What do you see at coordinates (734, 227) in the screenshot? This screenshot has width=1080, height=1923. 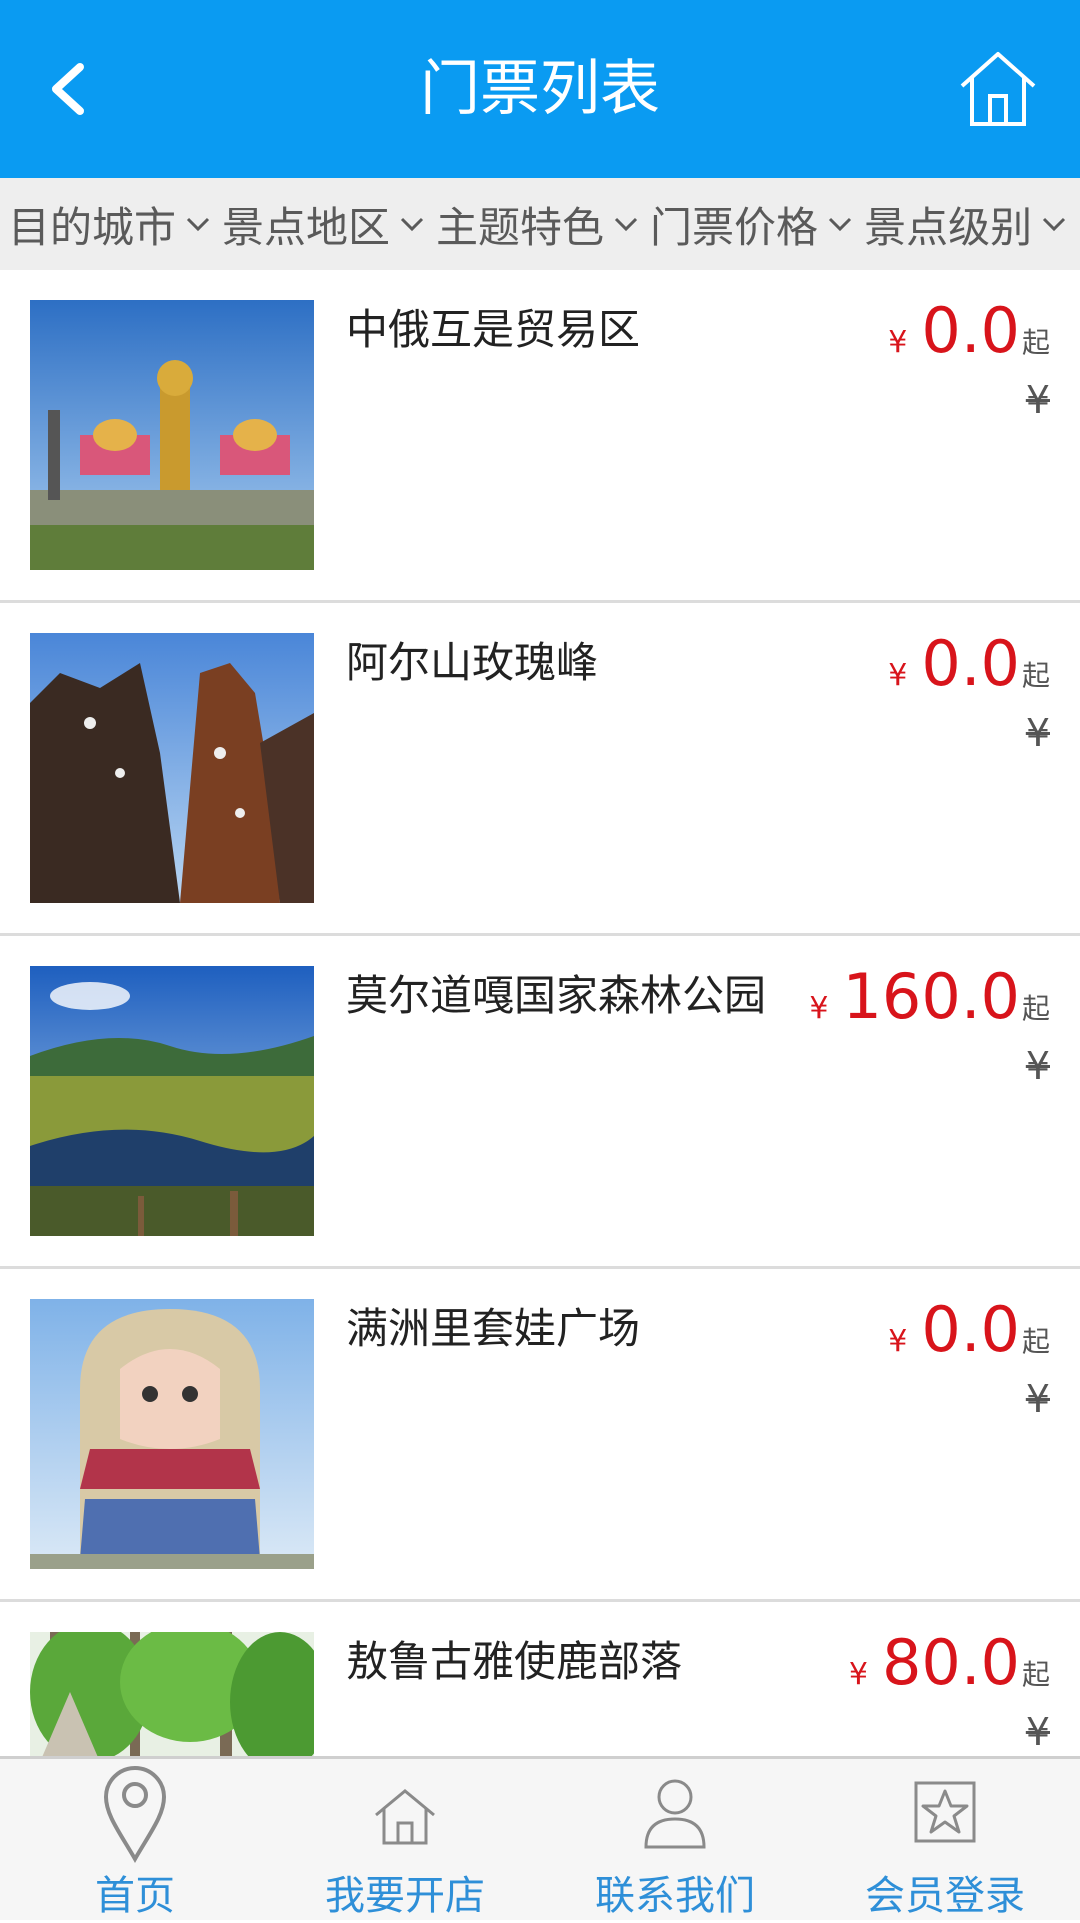 I see `filter-label: 门票价格` at bounding box center [734, 227].